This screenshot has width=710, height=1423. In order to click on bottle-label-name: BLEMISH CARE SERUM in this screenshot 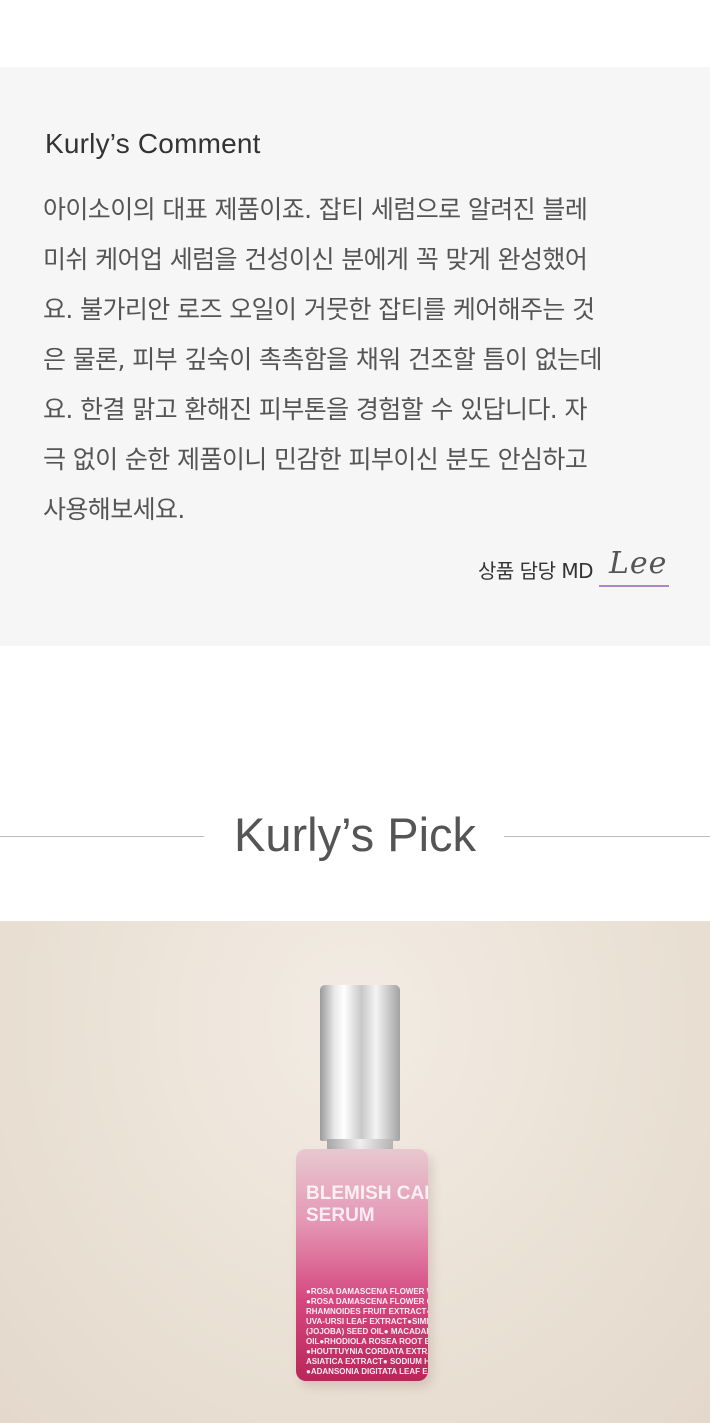, I will do `click(367, 1204)`.